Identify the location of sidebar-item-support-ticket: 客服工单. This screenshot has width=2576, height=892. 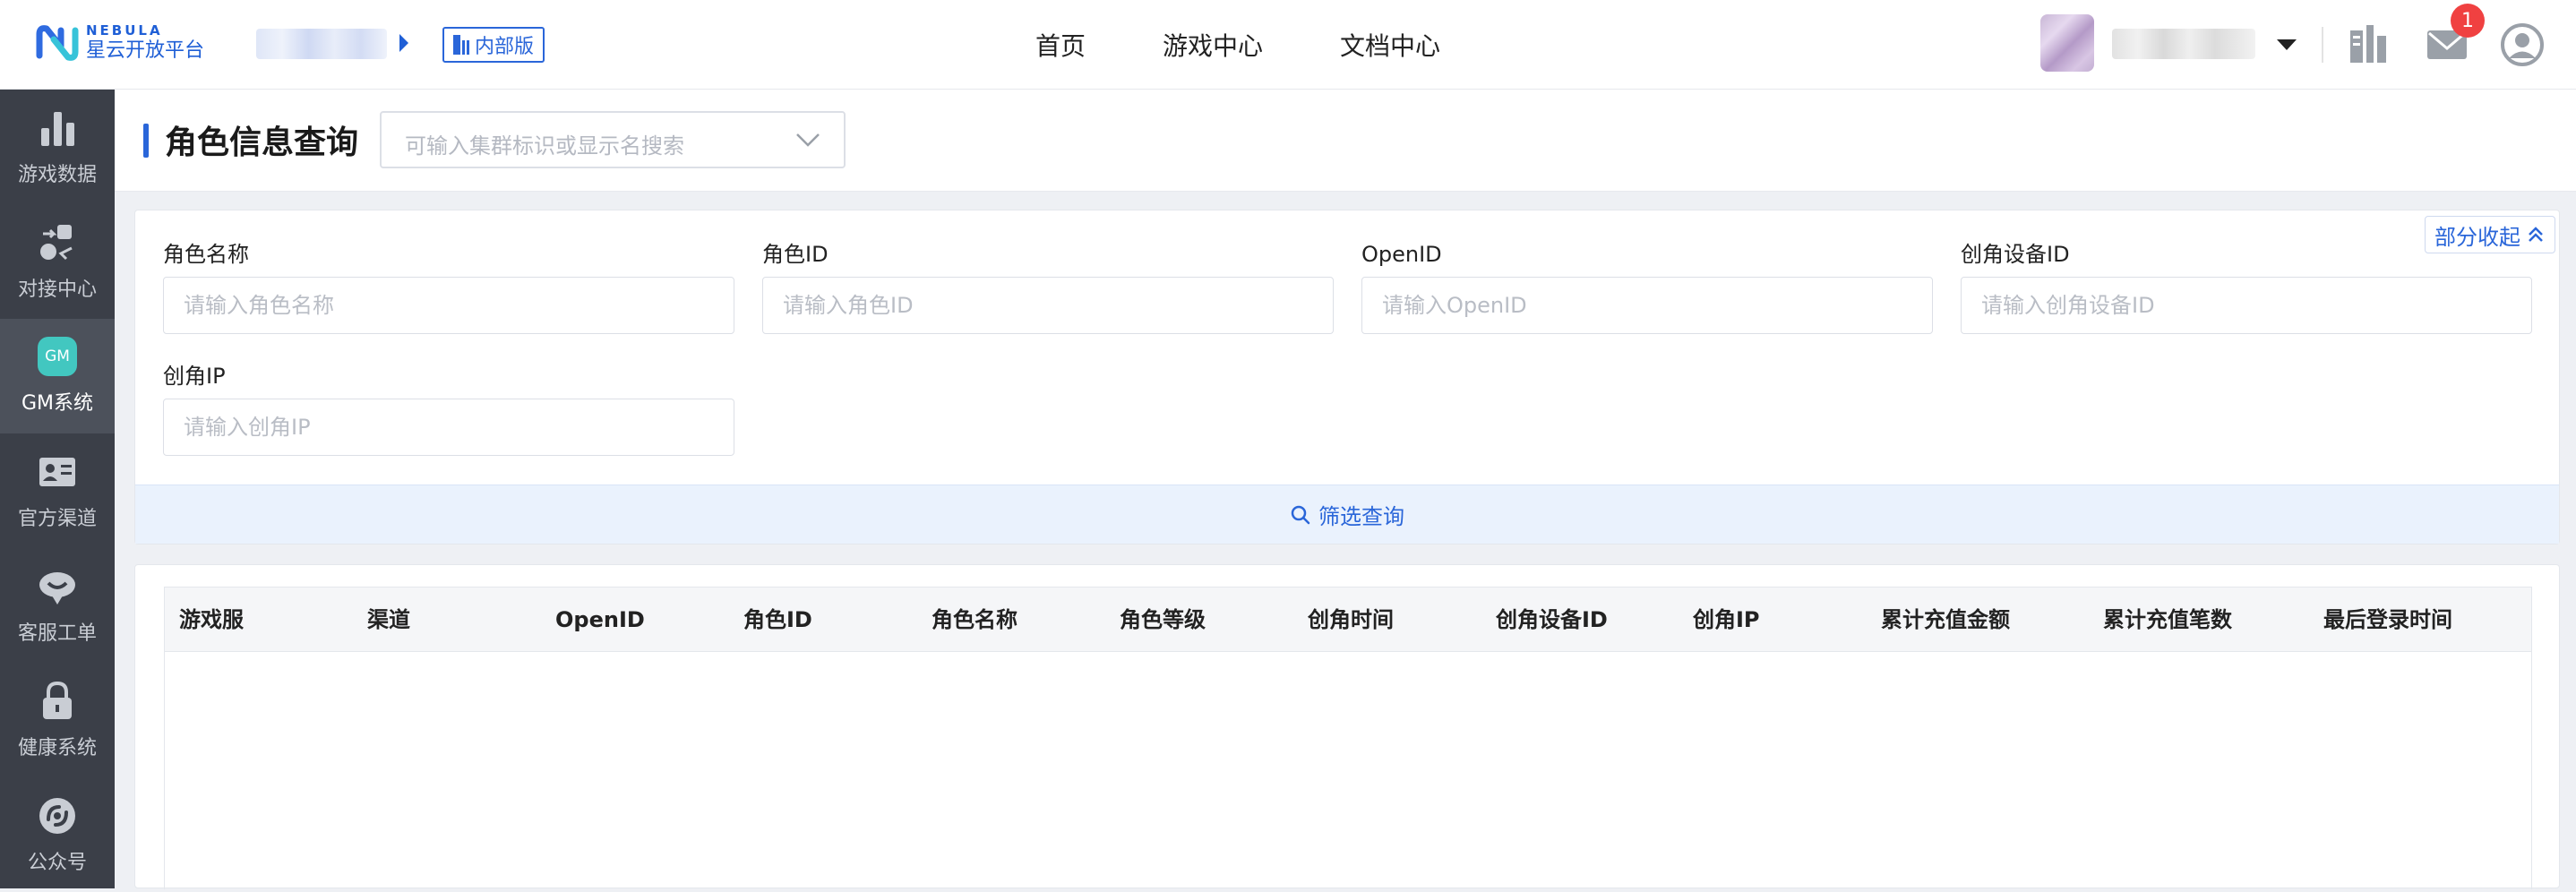
(57, 605).